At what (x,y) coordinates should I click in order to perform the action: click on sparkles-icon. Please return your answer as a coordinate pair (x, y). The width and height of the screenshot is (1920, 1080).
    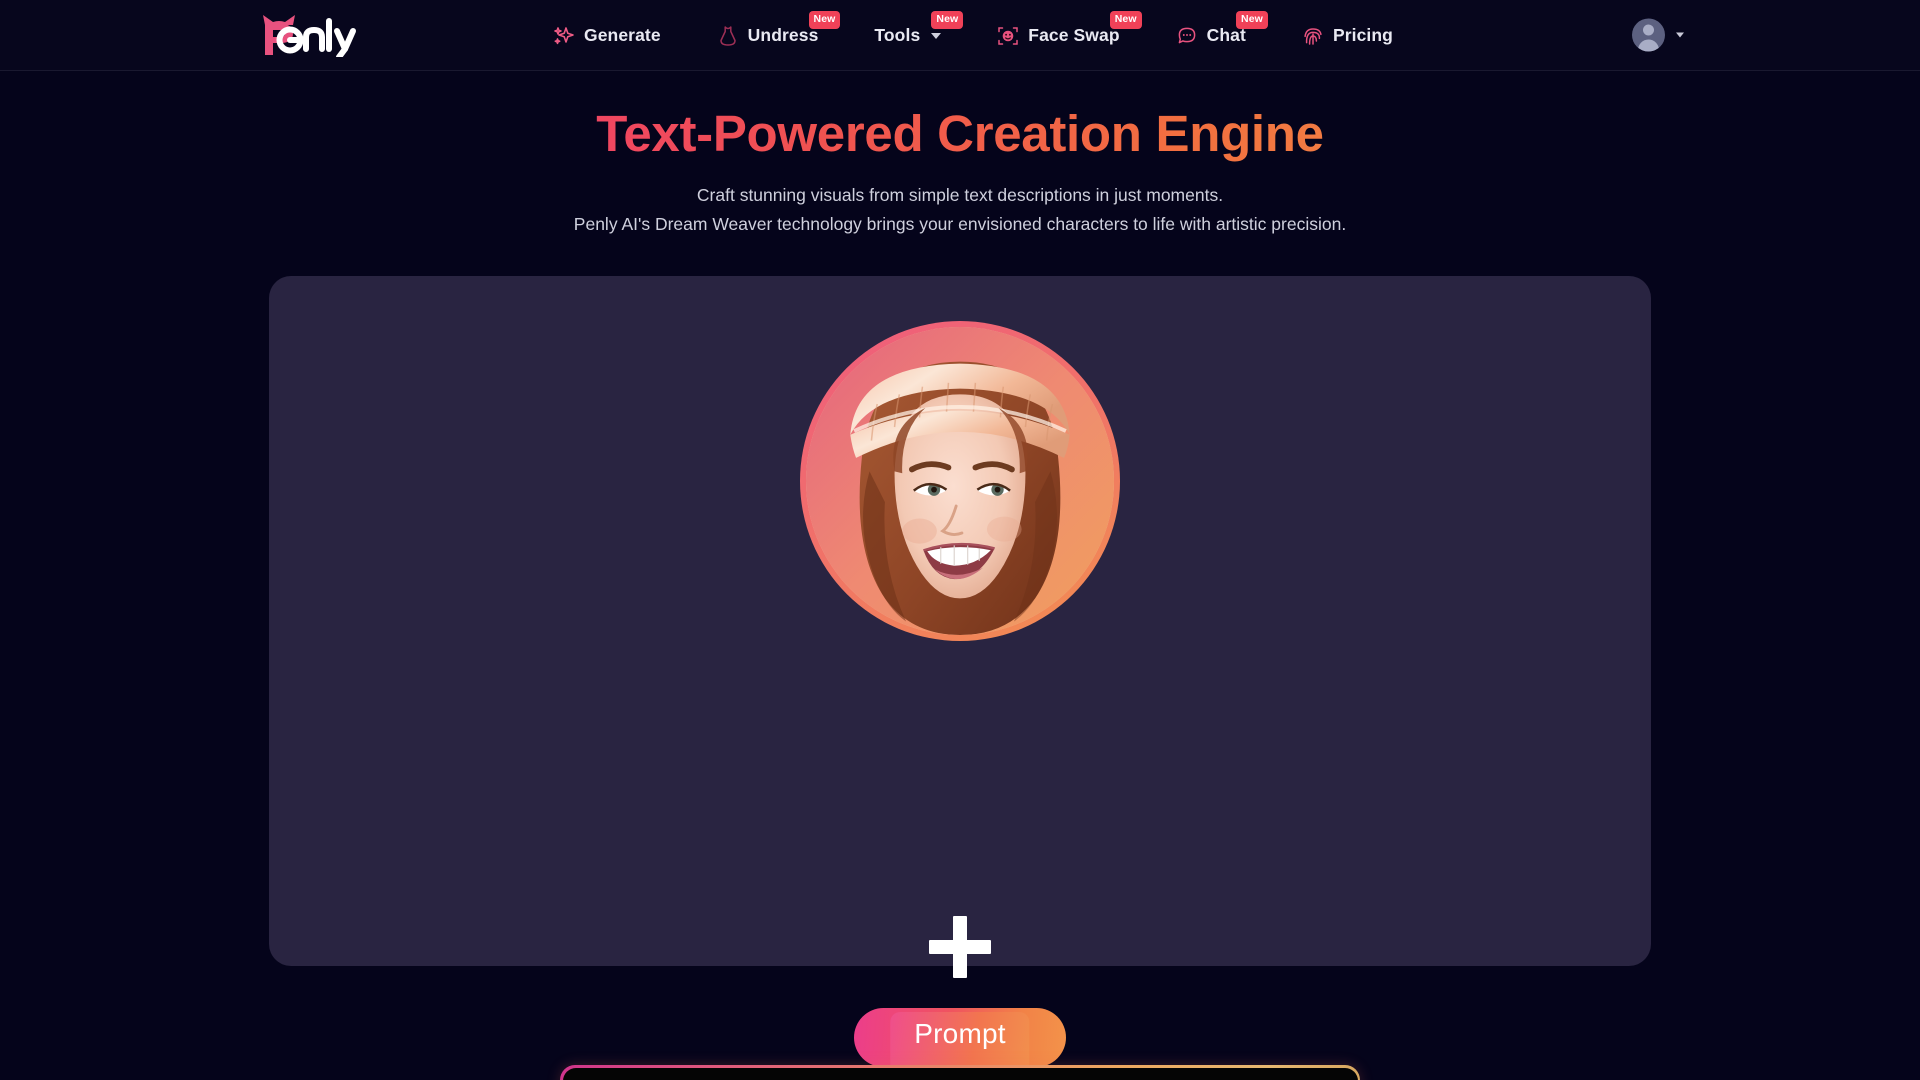
    Looking at the image, I should click on (564, 36).